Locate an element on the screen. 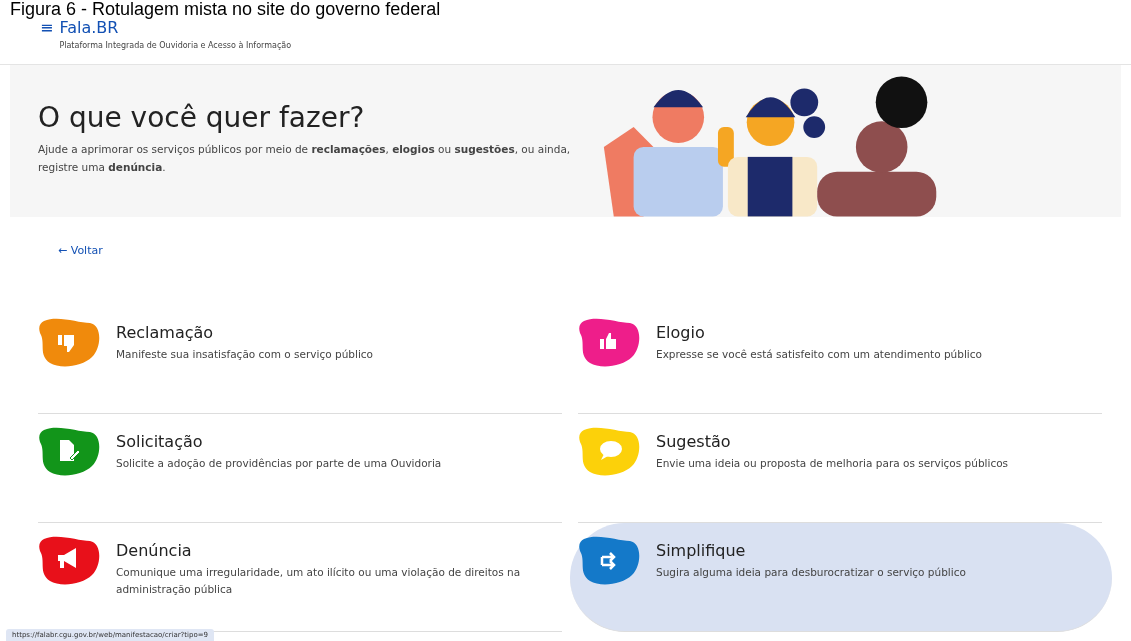  option-description: Envie uma ideia ou proposta de melhoria para os serviços públicos is located at coordinates (832, 463).